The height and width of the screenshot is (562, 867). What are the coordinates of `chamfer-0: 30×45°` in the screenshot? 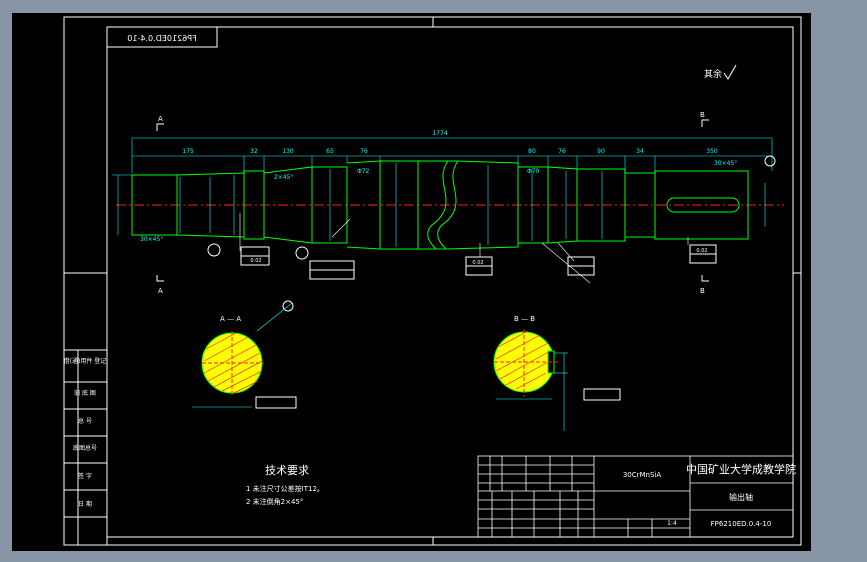 It's located at (151, 239).